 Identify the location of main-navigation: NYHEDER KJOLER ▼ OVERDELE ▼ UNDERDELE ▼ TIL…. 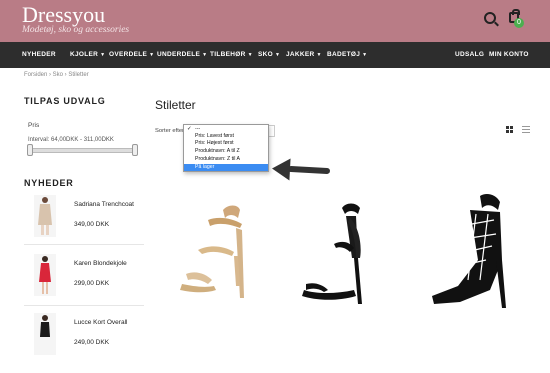
(275, 55).